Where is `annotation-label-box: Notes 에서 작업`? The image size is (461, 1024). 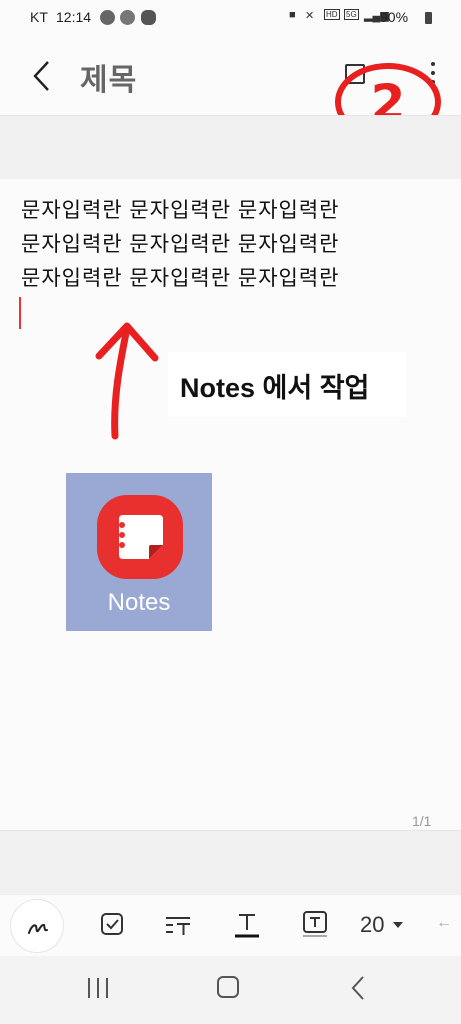 annotation-label-box: Notes 에서 작업 is located at coordinates (287, 384).